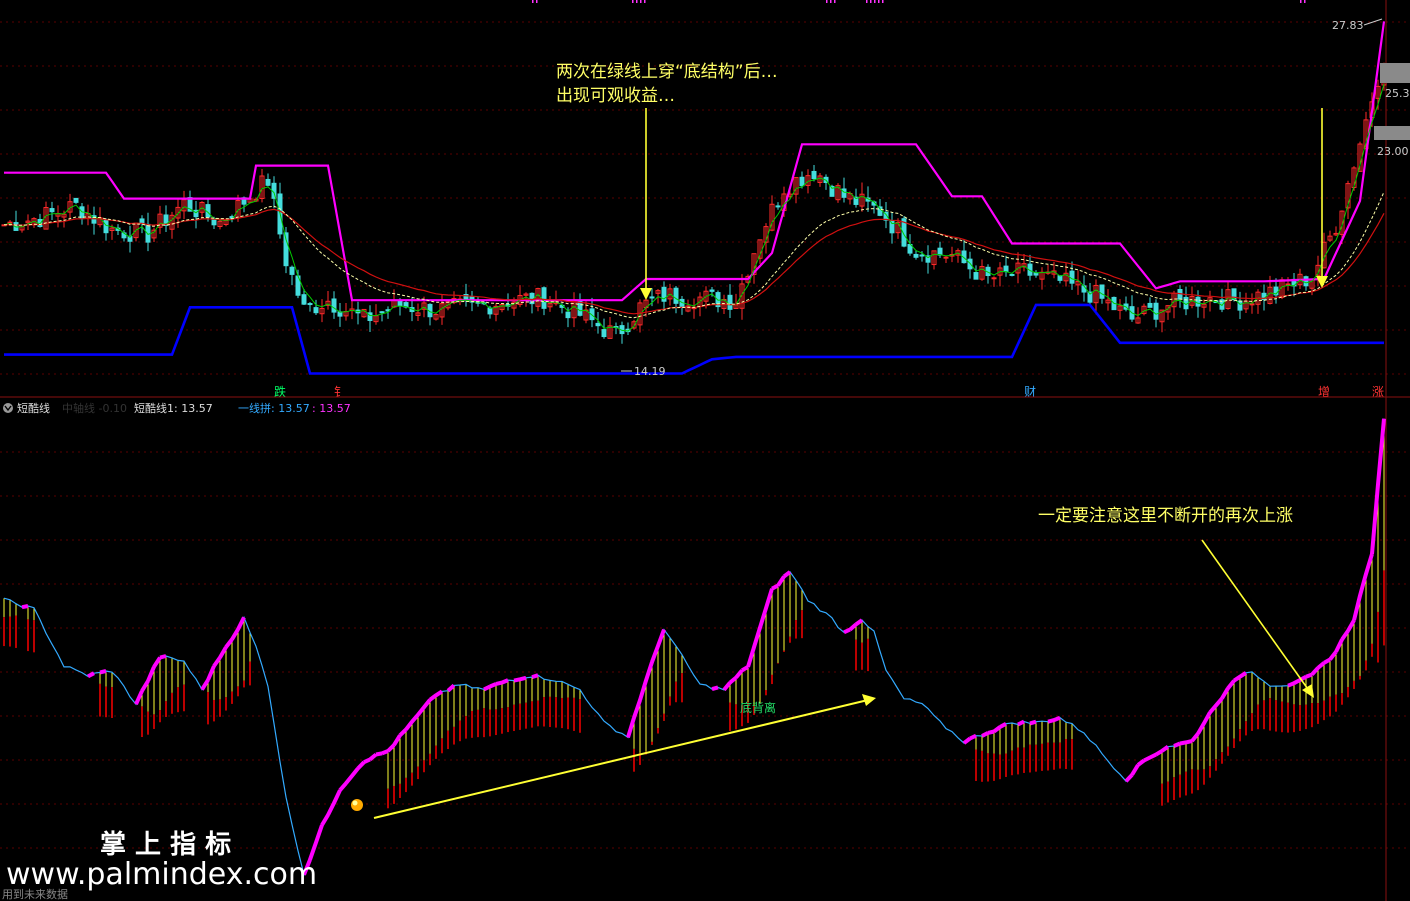 The image size is (1410, 901). I want to click on collapse-icon, so click(8, 408).